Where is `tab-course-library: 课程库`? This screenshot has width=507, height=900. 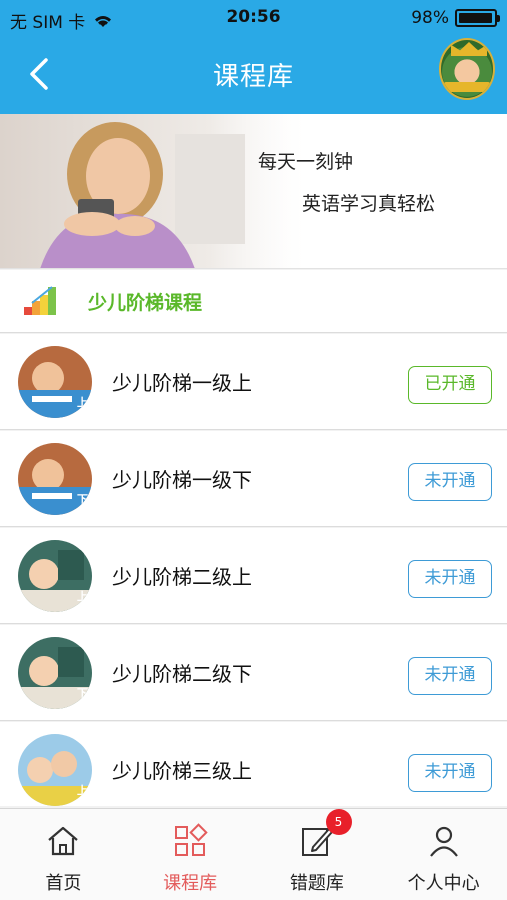 tab-course-library: 课程库 is located at coordinates (190, 854).